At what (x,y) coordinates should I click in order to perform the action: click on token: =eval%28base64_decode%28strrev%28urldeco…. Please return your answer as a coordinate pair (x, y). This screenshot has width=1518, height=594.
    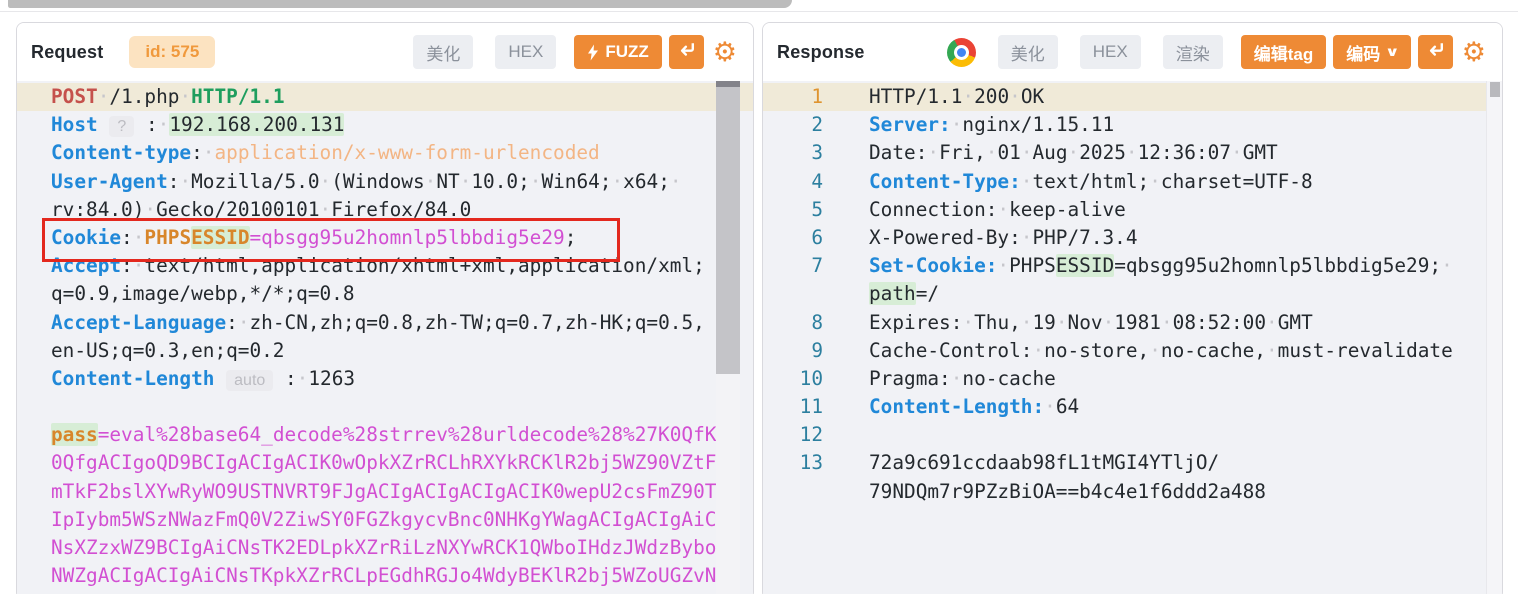
    Looking at the image, I should click on (407, 435).